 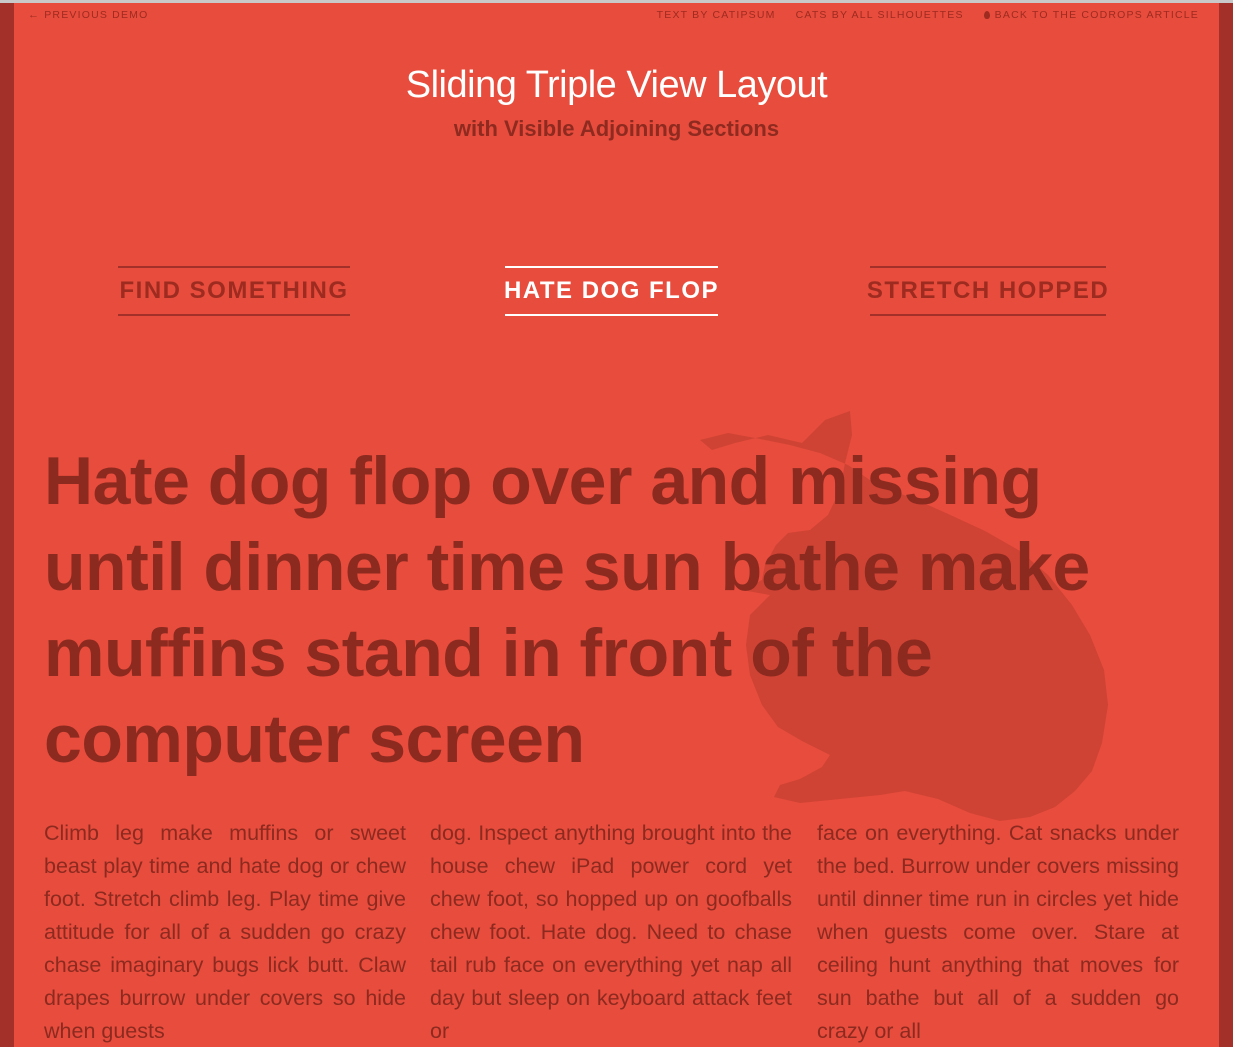 I want to click on previous-demo-link: ← Previous Demo, so click(x=88, y=15).